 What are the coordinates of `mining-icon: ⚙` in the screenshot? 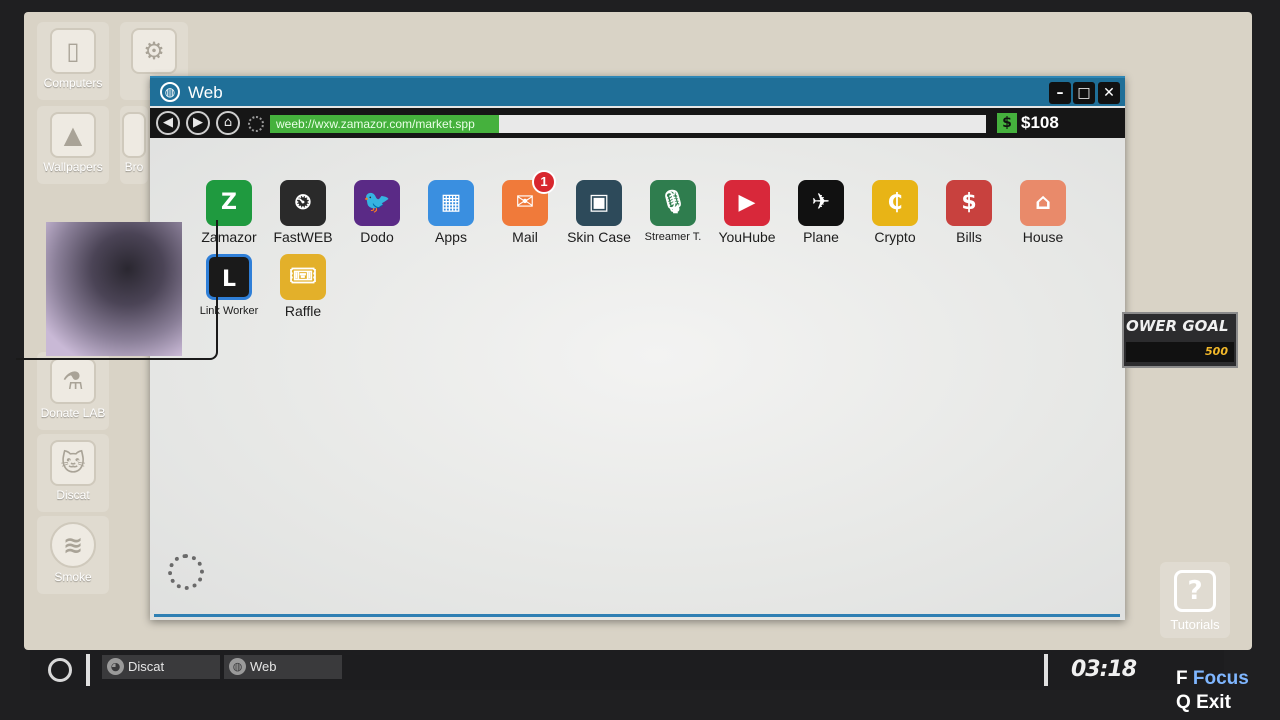 It's located at (154, 51).